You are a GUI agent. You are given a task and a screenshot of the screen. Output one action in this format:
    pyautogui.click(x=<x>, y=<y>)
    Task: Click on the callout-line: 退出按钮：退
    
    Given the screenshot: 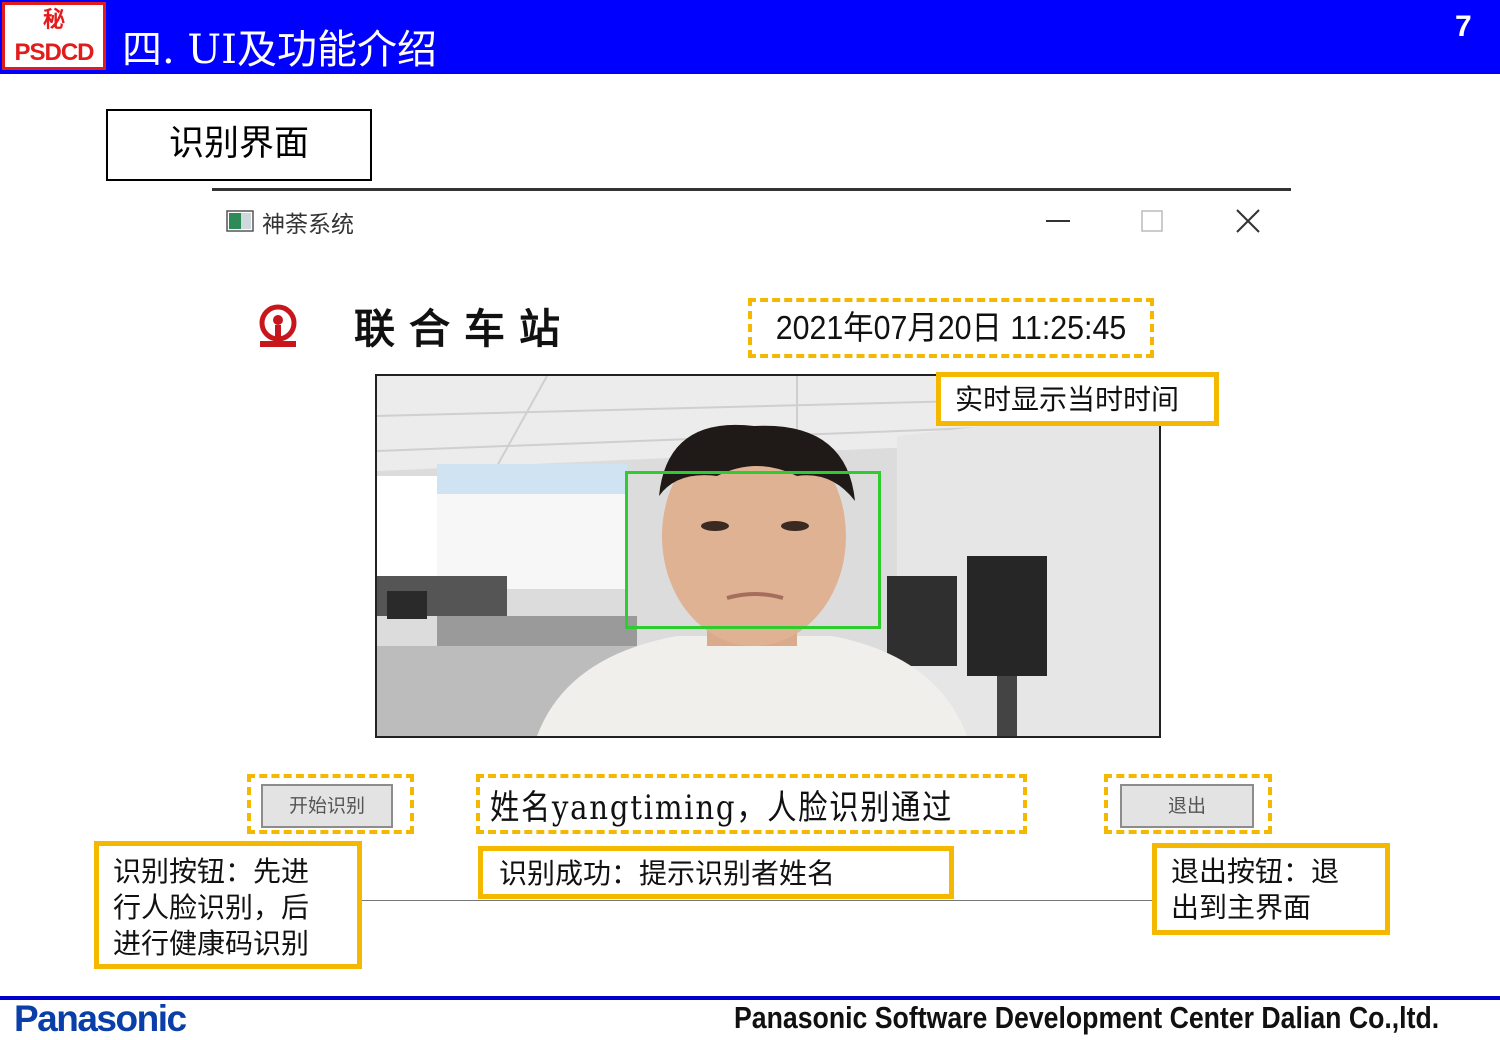 What is the action you would take?
    pyautogui.click(x=1255, y=871)
    